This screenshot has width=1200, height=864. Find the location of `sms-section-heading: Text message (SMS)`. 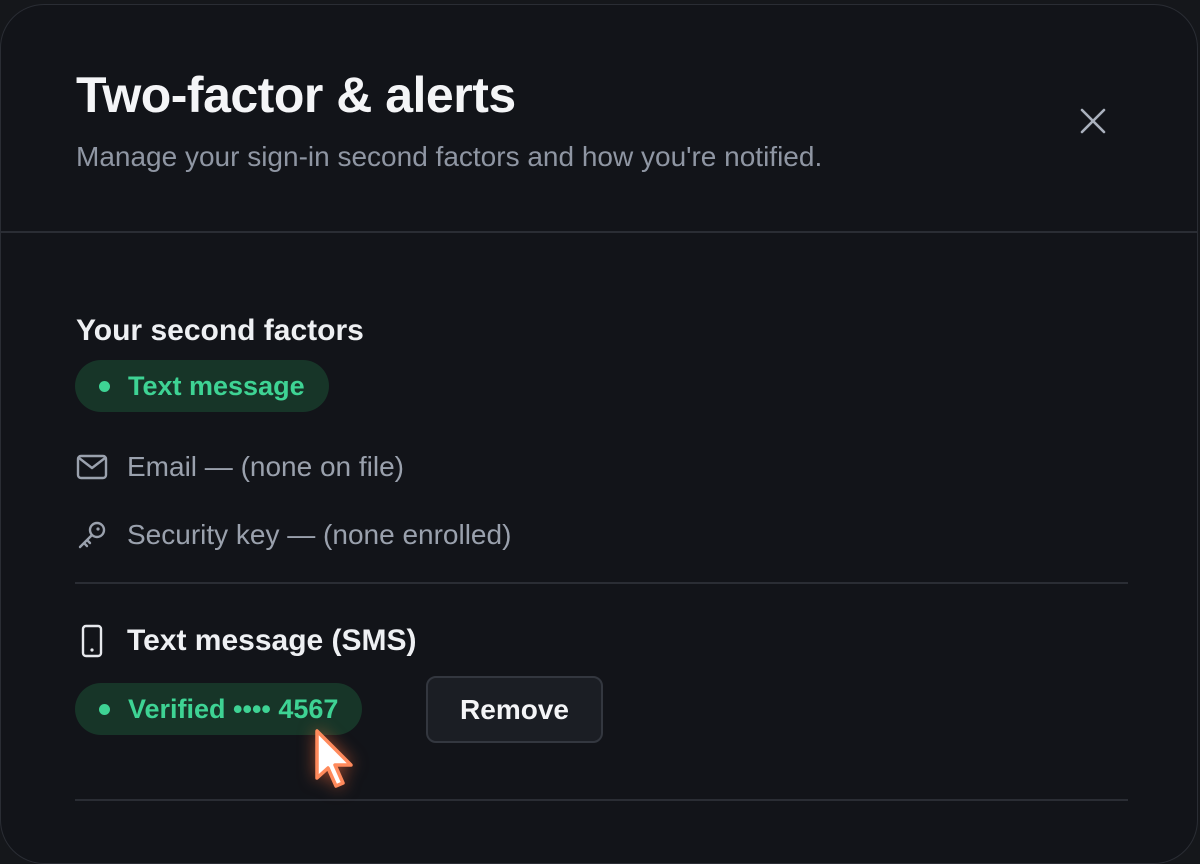

sms-section-heading: Text message (SMS) is located at coordinates (246, 641).